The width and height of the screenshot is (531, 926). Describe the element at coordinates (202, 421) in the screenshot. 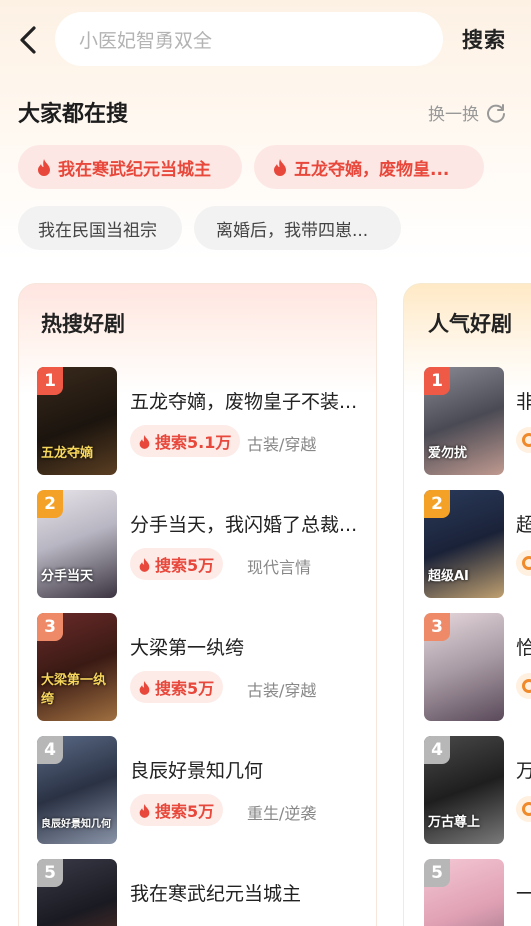

I see `drama-item: 五龙夺嫡 1 五龙夺嫡，废物皇子不装... 搜索5.1万 古装/穿越` at that location.